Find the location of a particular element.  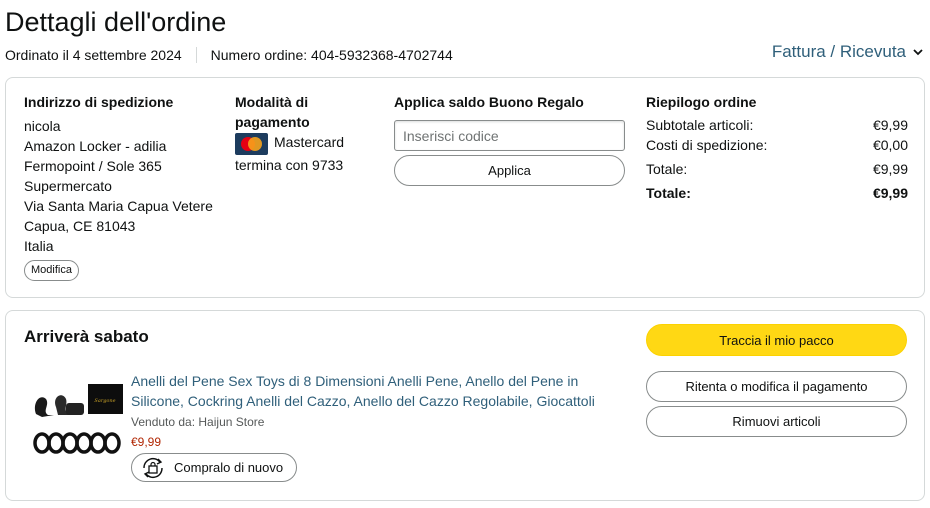

chevron-down-icon is located at coordinates (918, 52).